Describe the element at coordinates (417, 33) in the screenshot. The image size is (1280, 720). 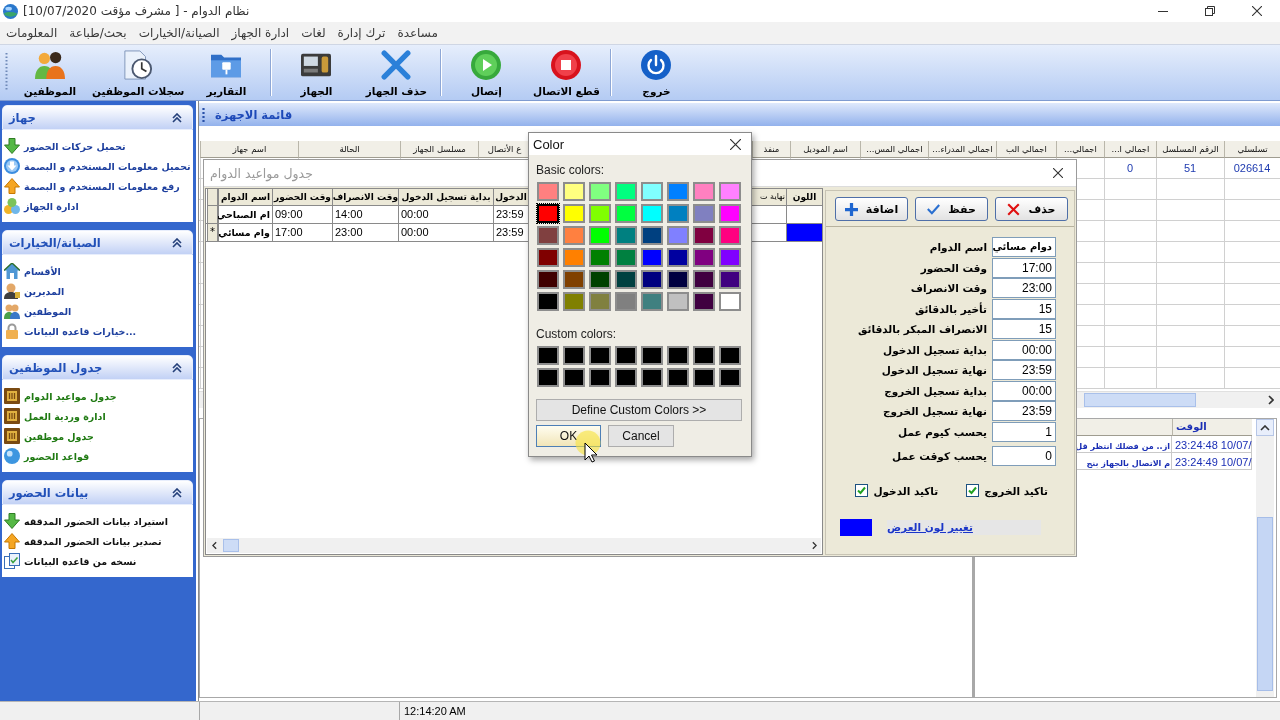
I see `menu-item: مساعدة` at that location.